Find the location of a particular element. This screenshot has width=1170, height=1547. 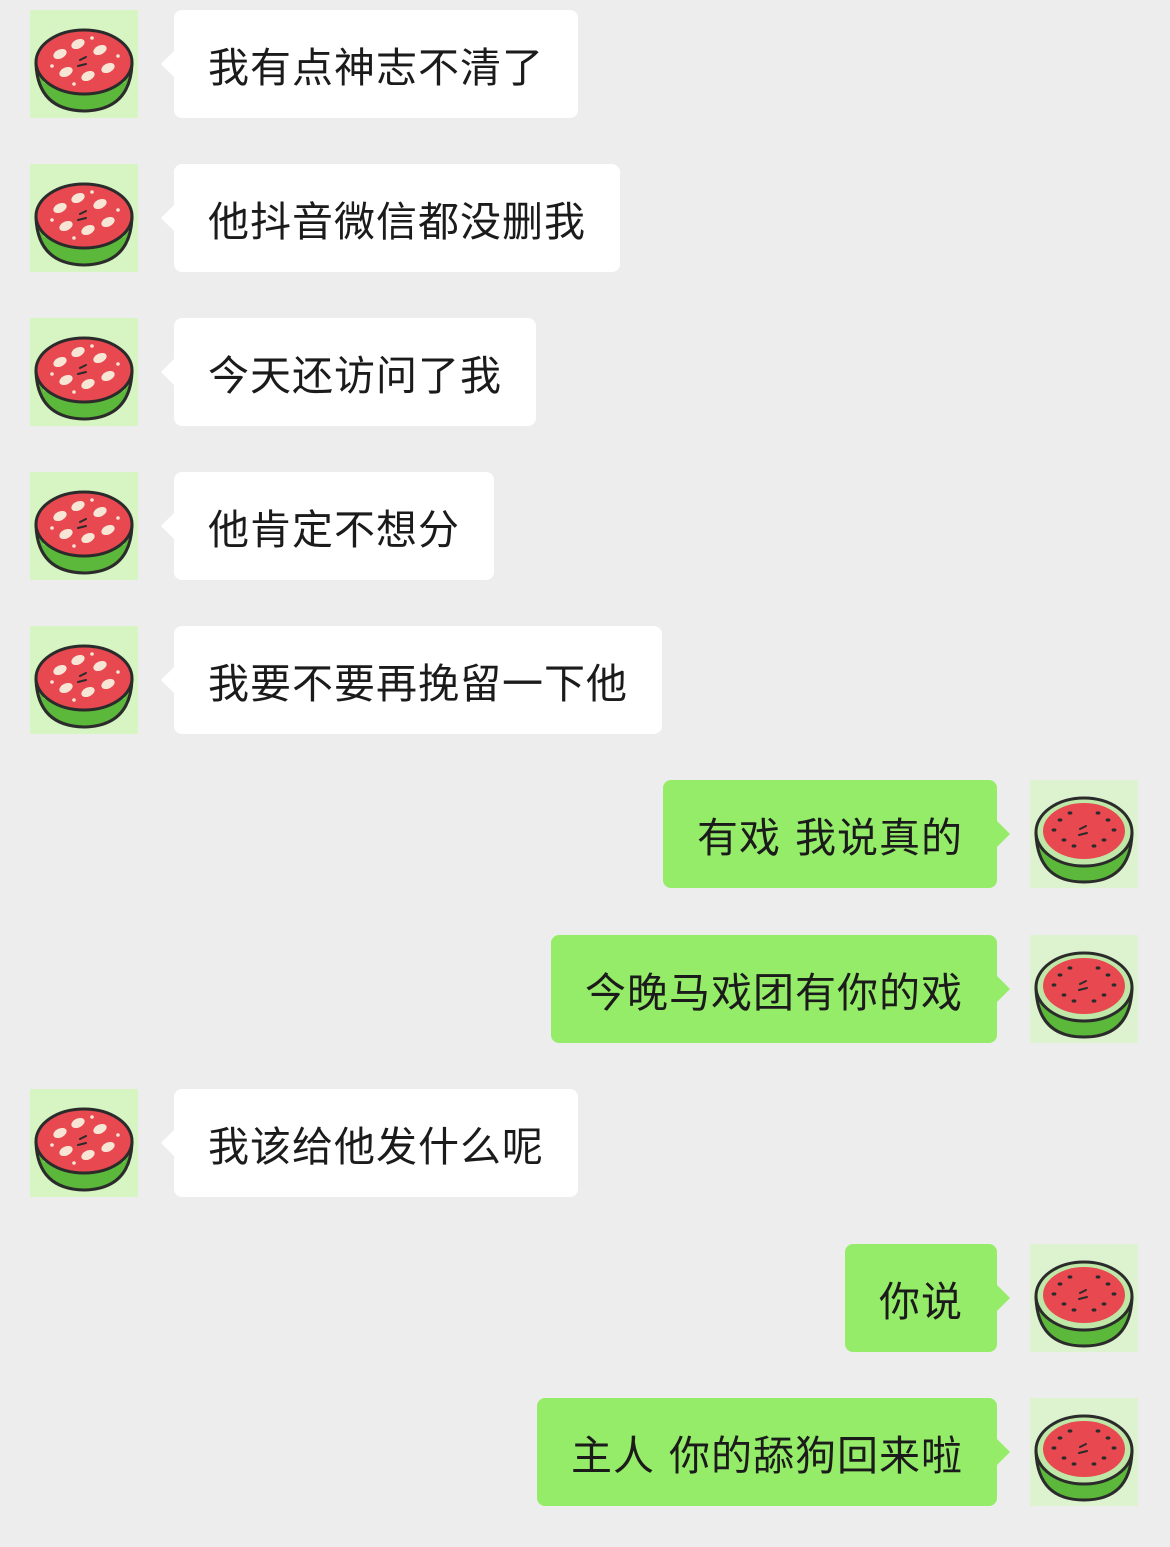

message-row-outgoing: 主人 你的舔狗回来啦 is located at coordinates (585, 1452).